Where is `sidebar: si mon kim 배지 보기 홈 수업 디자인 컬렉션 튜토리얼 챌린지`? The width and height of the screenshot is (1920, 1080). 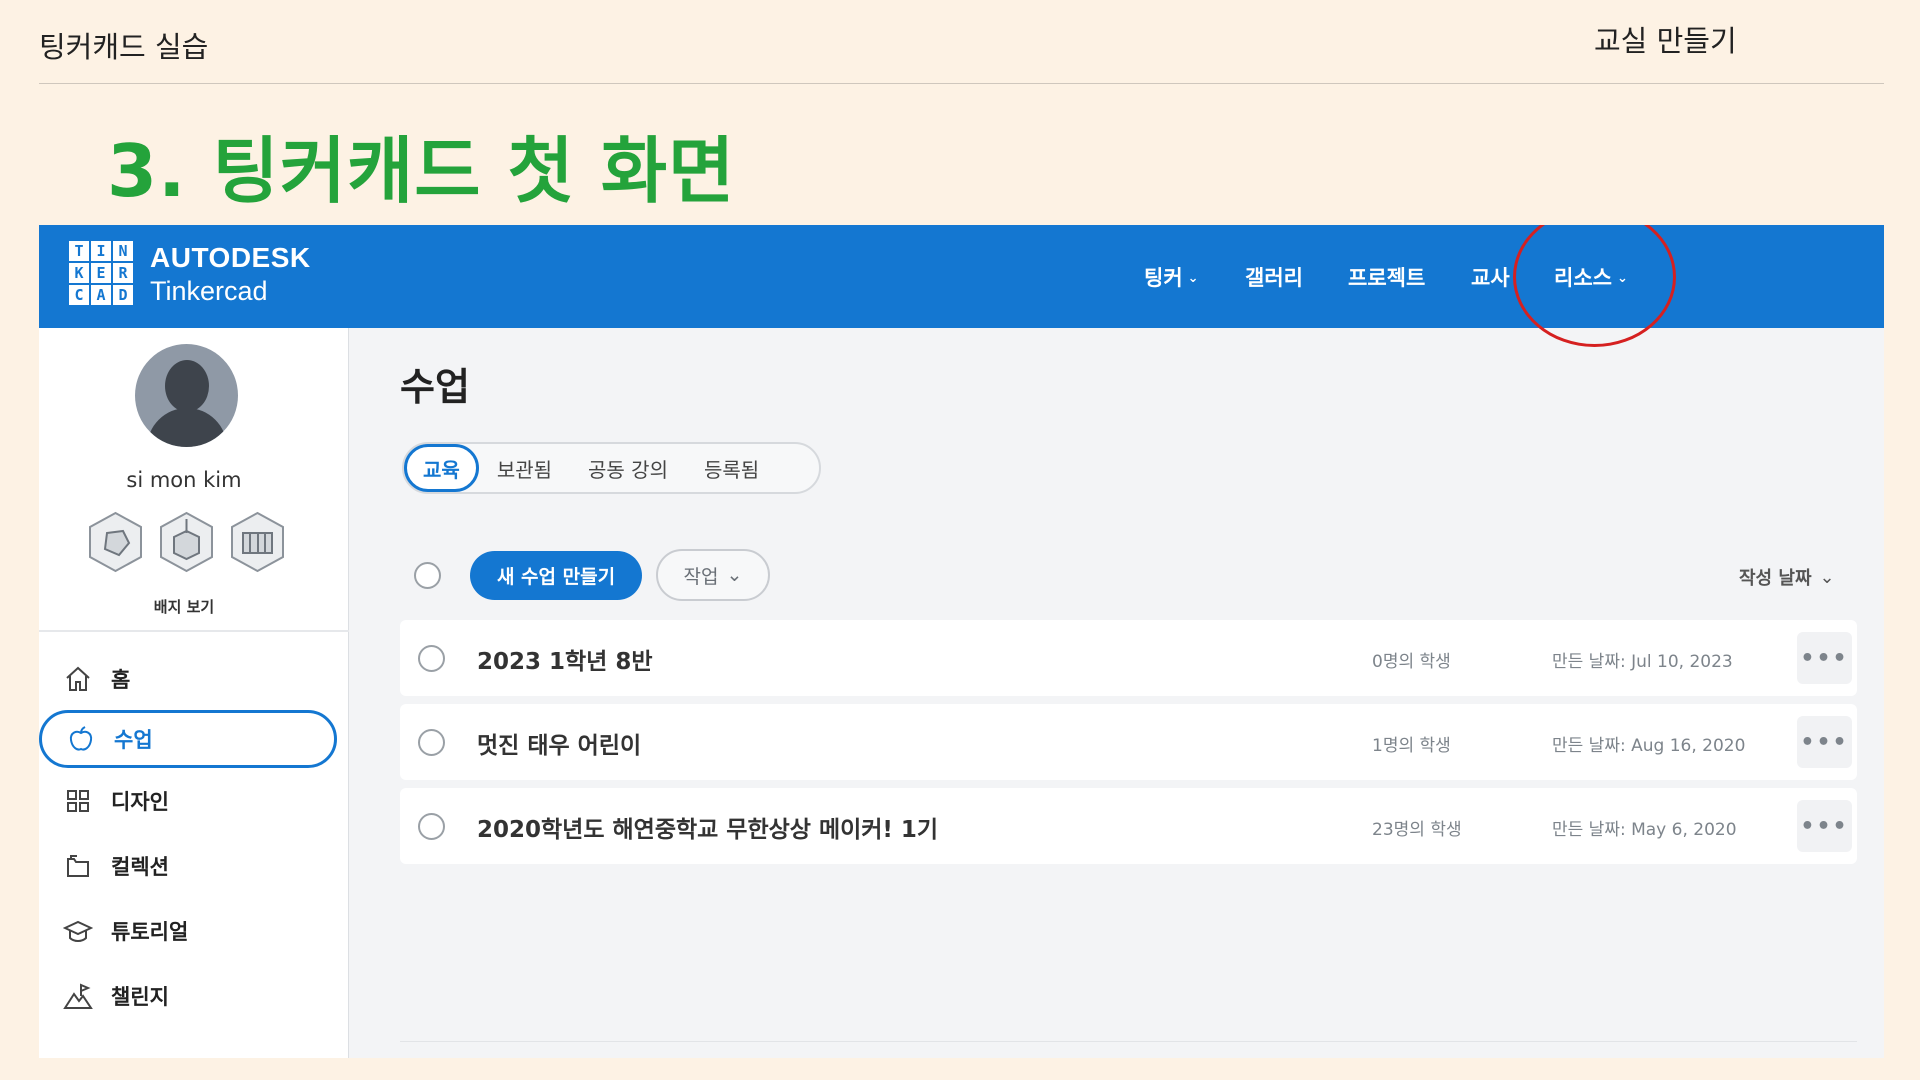
sidebar: si mon kim 배지 보기 홈 수업 디자인 컬렉션 튜토리얼 챌린지 is located at coordinates (194, 693).